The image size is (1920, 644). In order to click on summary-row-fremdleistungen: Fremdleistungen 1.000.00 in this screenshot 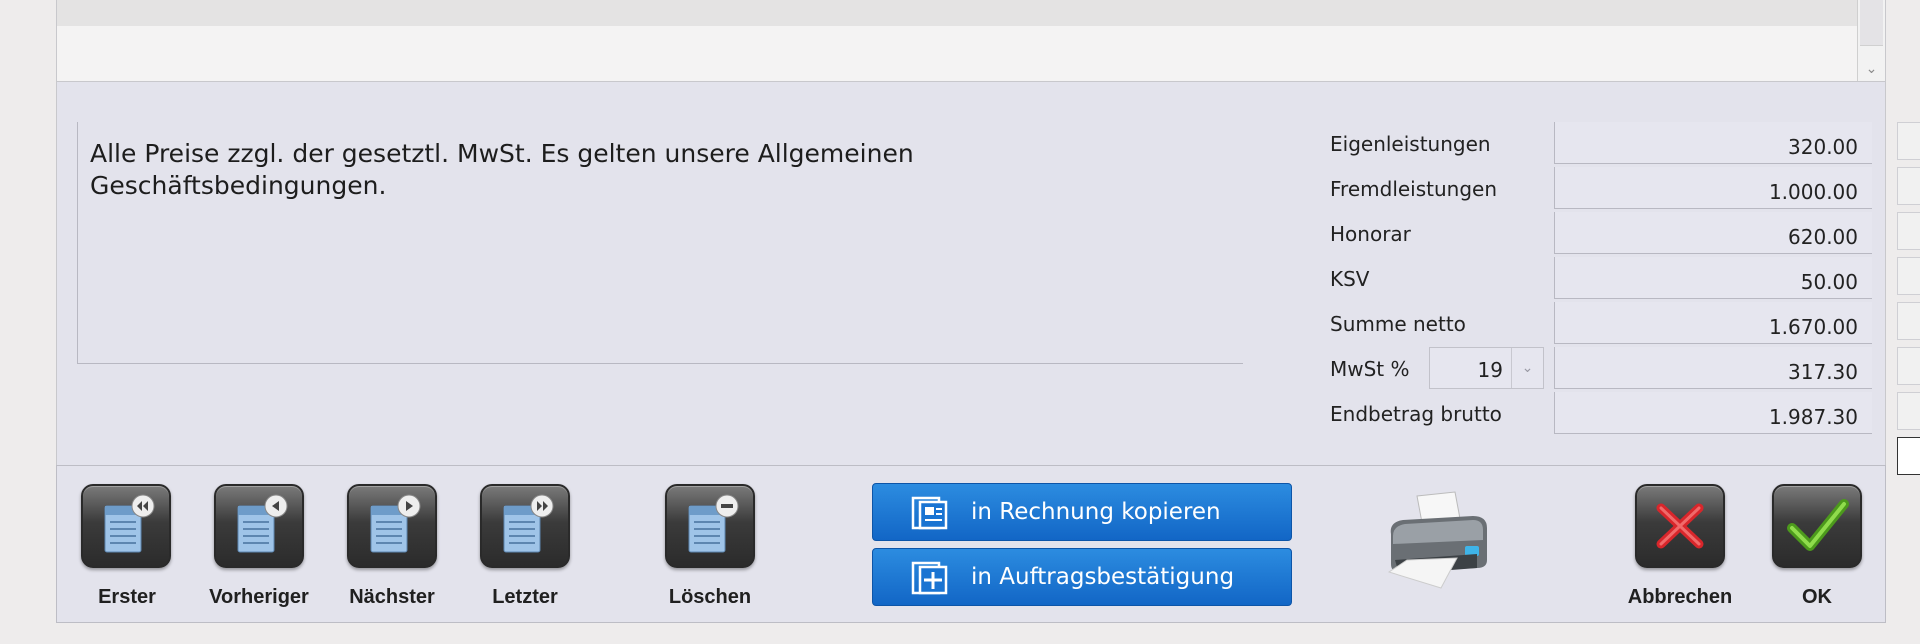, I will do `click(1601, 188)`.